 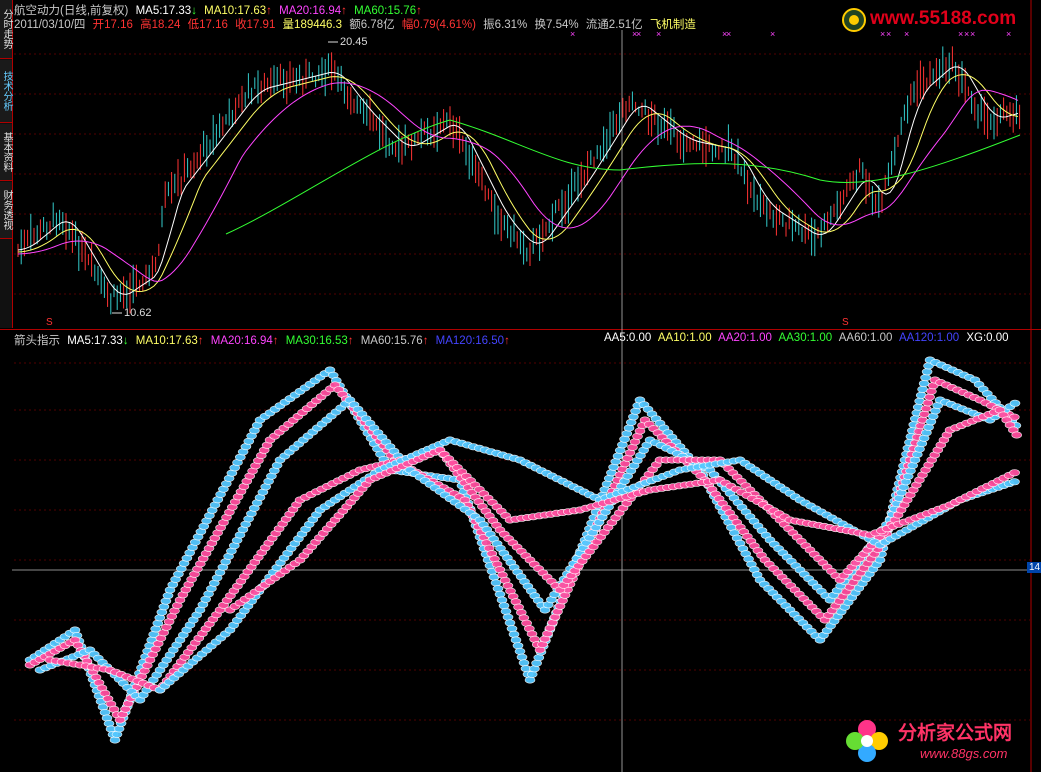 I want to click on signal-marker-sell: S, so click(x=49, y=322).